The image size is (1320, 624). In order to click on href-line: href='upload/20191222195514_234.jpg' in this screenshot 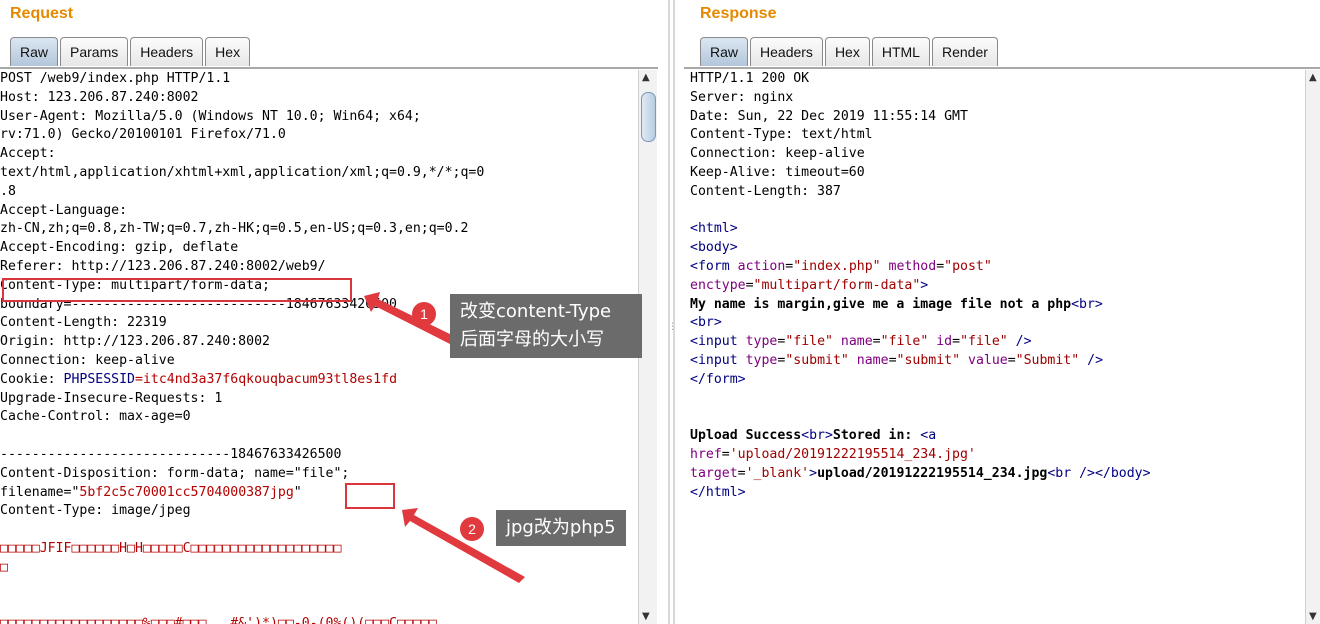, I will do `click(833, 454)`.